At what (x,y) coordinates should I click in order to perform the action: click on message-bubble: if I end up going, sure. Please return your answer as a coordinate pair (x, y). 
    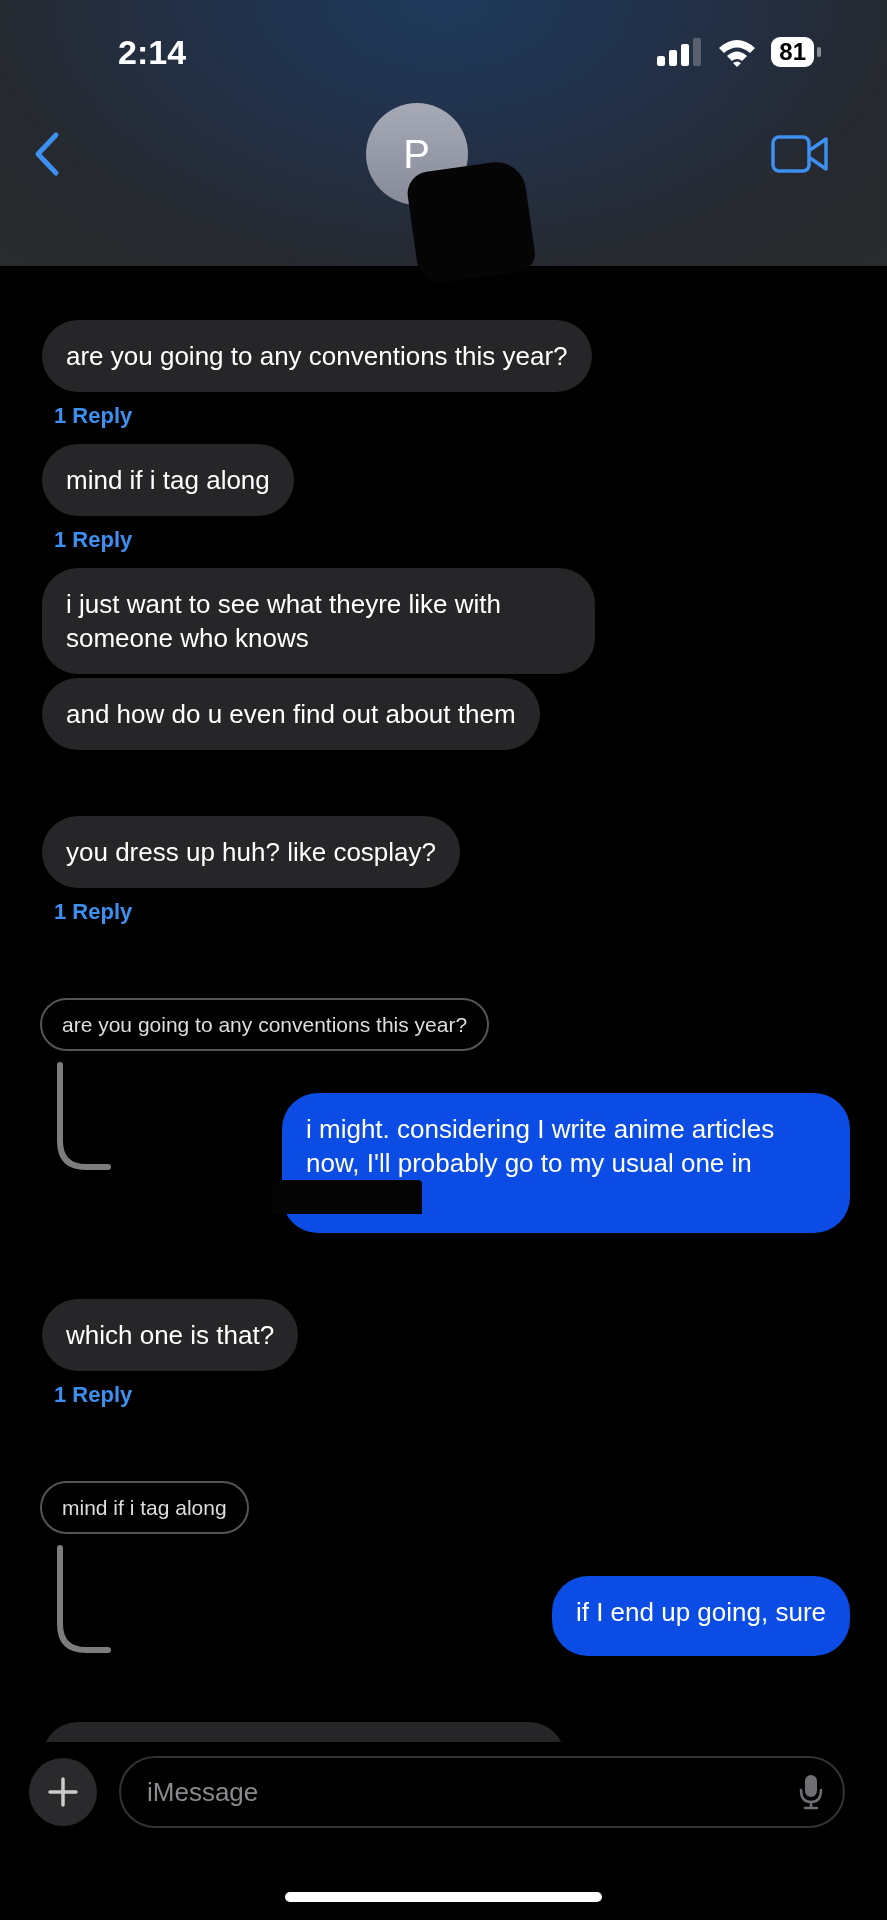
    Looking at the image, I should click on (700, 1616).